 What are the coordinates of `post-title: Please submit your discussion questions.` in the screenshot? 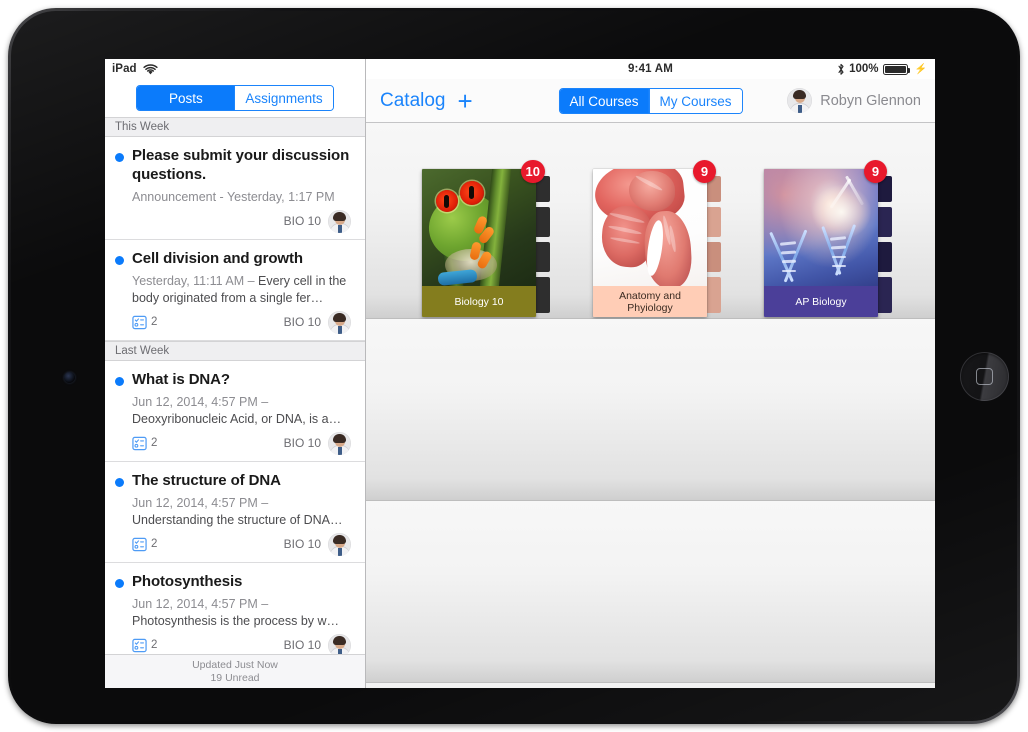 It's located at (241, 165).